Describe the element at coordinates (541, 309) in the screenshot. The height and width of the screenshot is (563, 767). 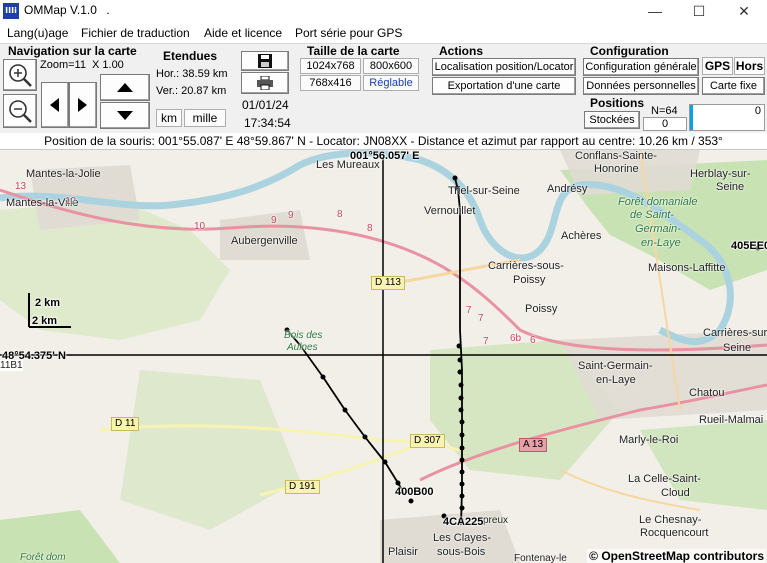
I see `place-poissy: Poissy` at that location.